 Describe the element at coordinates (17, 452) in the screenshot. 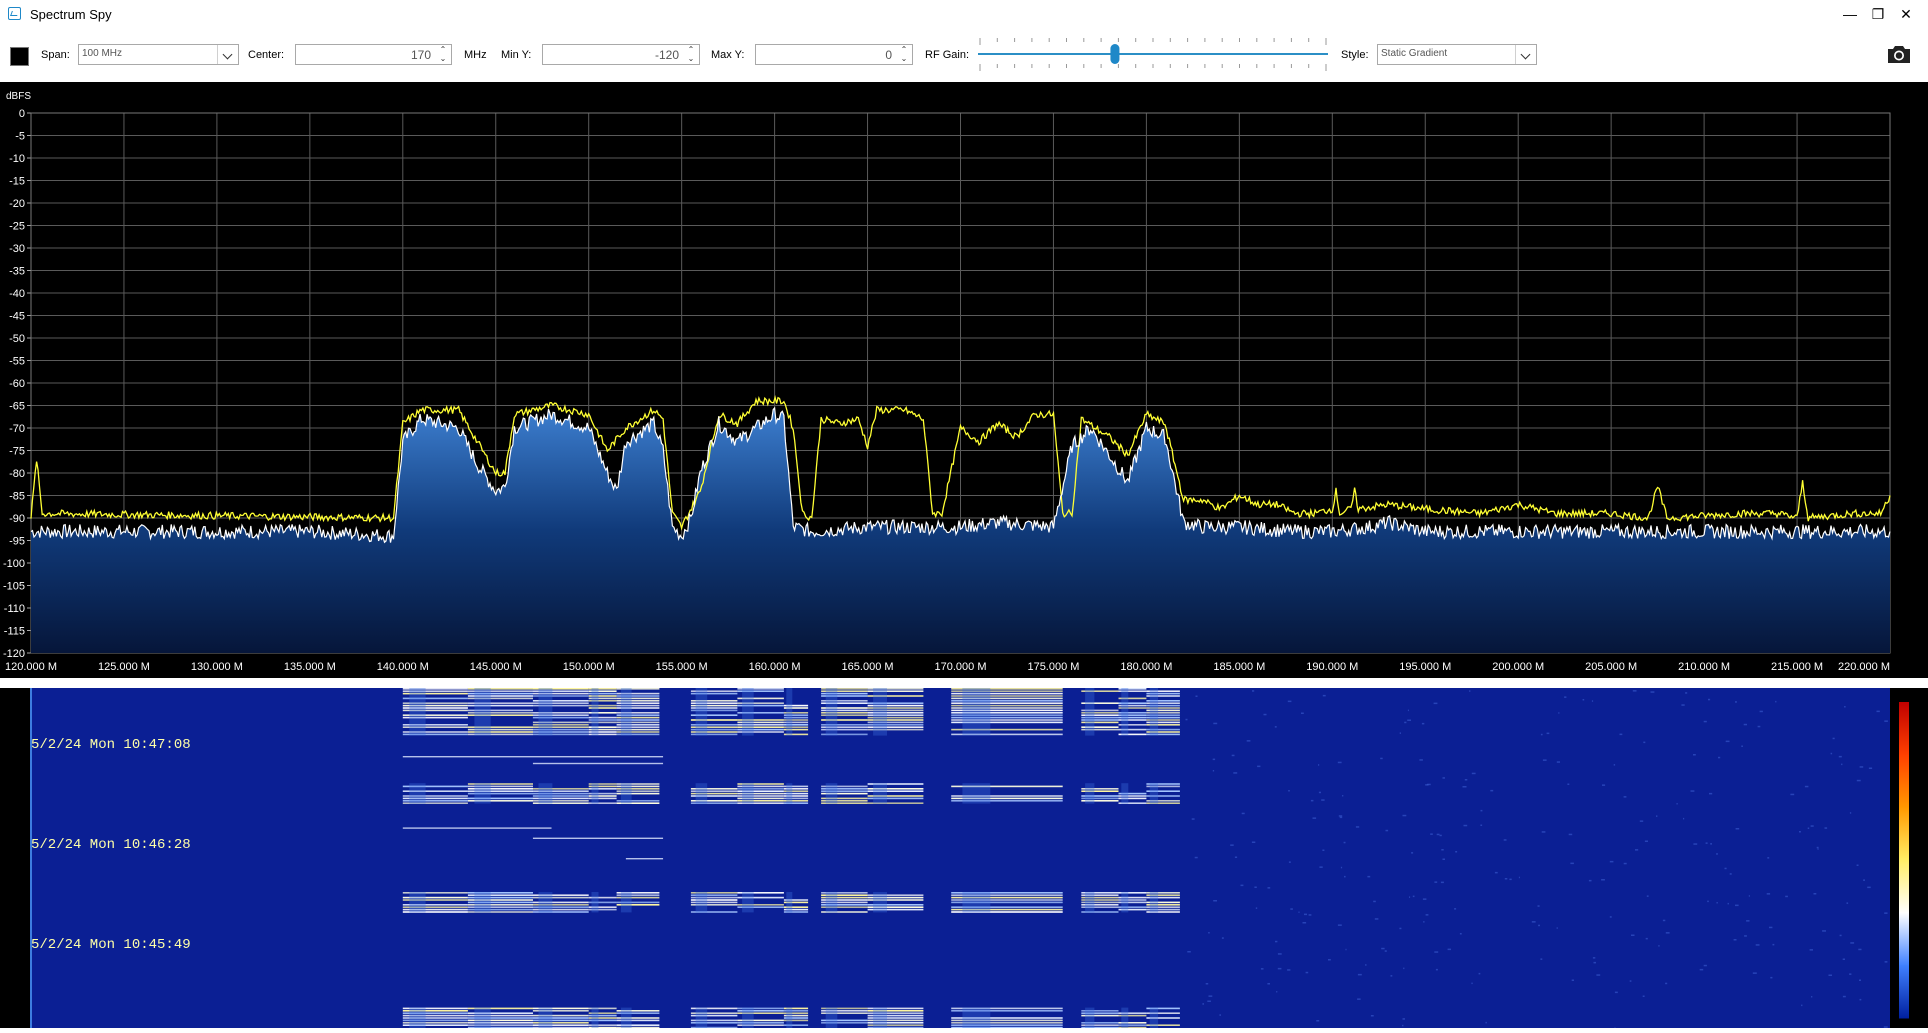

I see `y-tick-label: -75` at that location.